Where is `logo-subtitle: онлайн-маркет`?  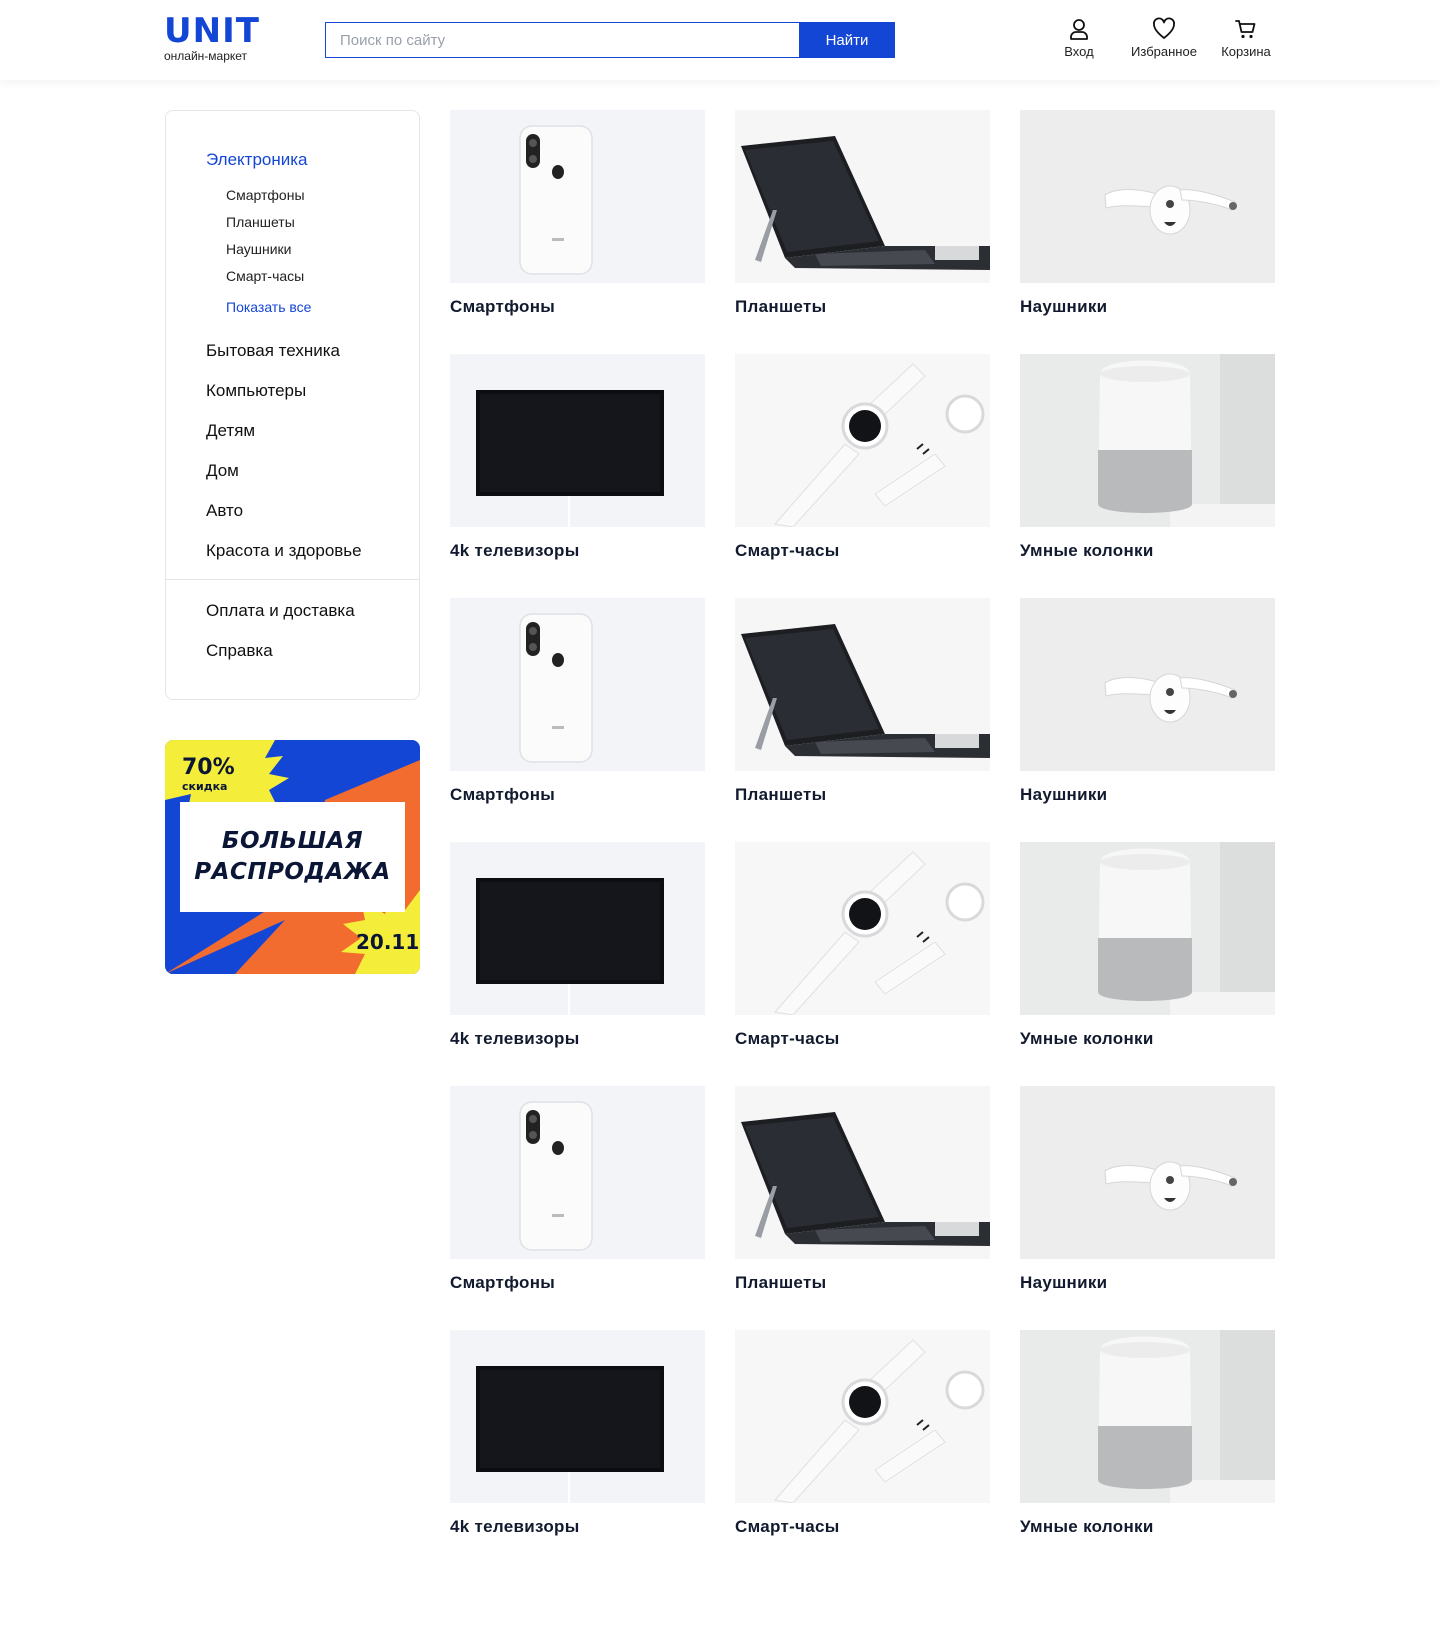 logo-subtitle: онлайн-маркет is located at coordinates (206, 56).